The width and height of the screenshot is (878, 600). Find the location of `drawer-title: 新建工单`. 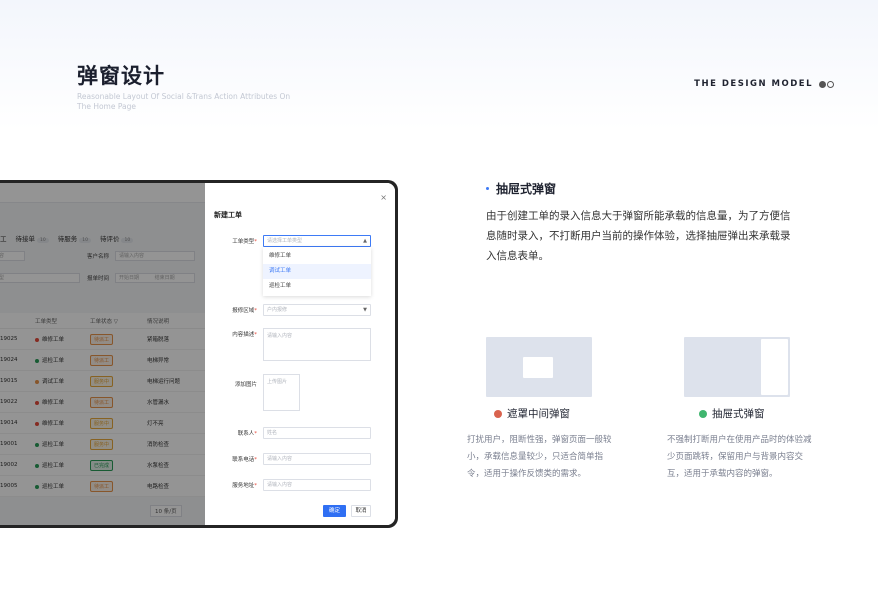

drawer-title: 新建工单 is located at coordinates (228, 215).